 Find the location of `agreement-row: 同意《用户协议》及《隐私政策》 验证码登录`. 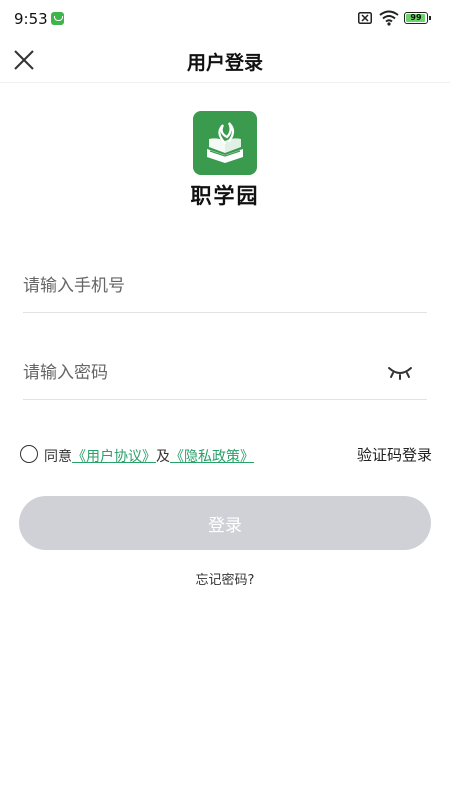

agreement-row: 同意《用户协议》及《隐私政策》 验证码登录 is located at coordinates (226, 455).